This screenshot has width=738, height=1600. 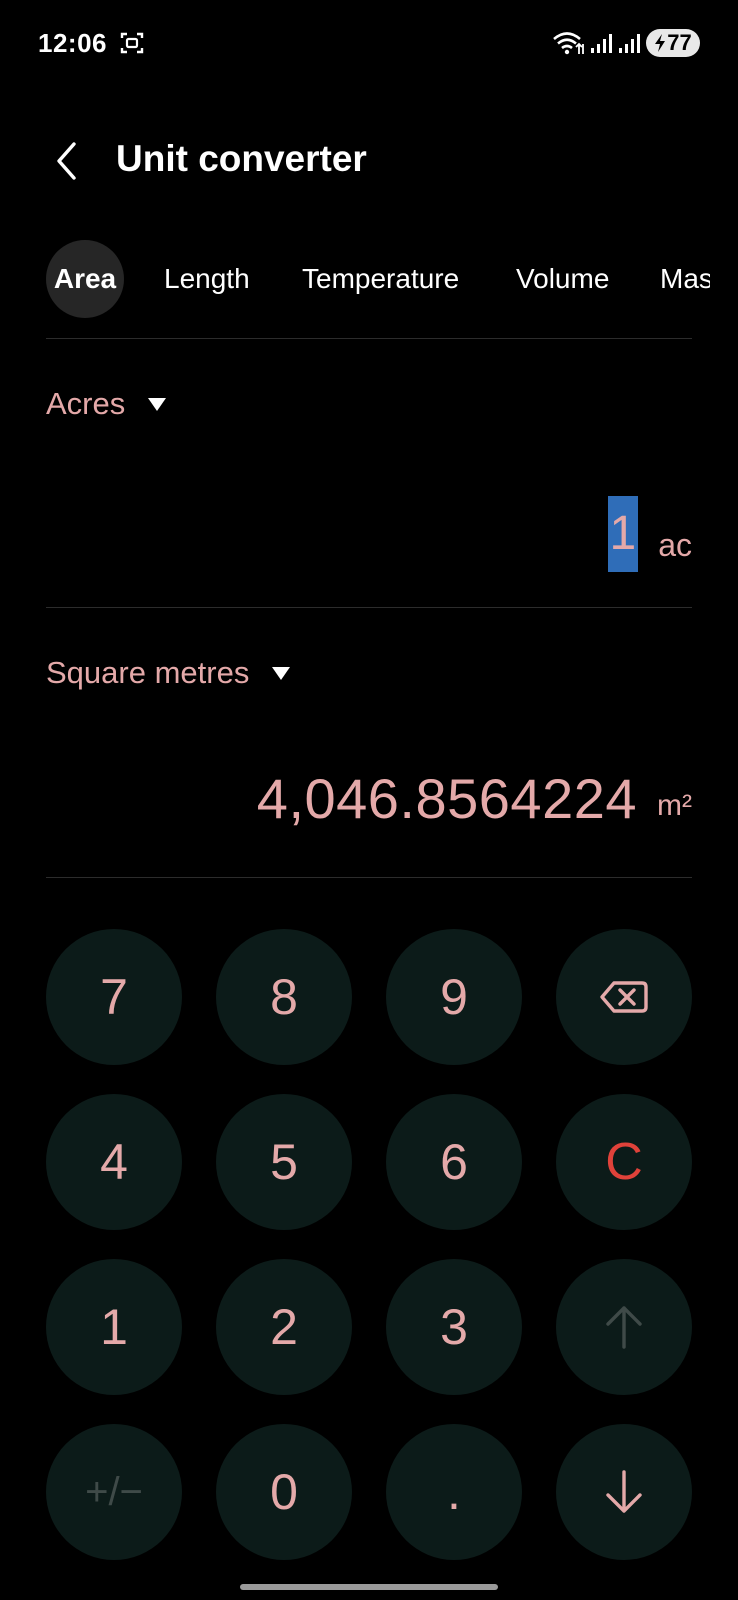 I want to click on home-indicator, so click(x=369, y=1587).